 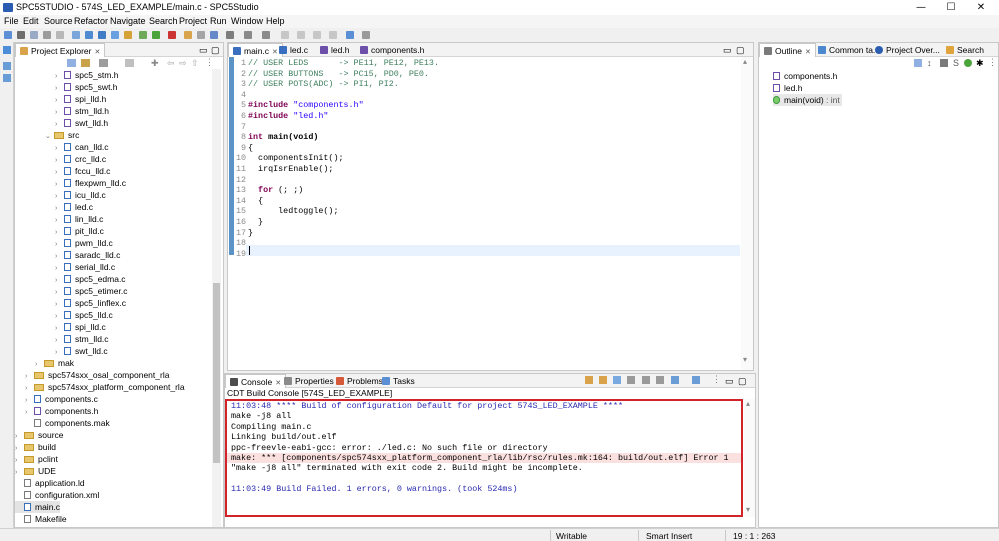 I want to click on tool-icon, so click(x=128, y=35).